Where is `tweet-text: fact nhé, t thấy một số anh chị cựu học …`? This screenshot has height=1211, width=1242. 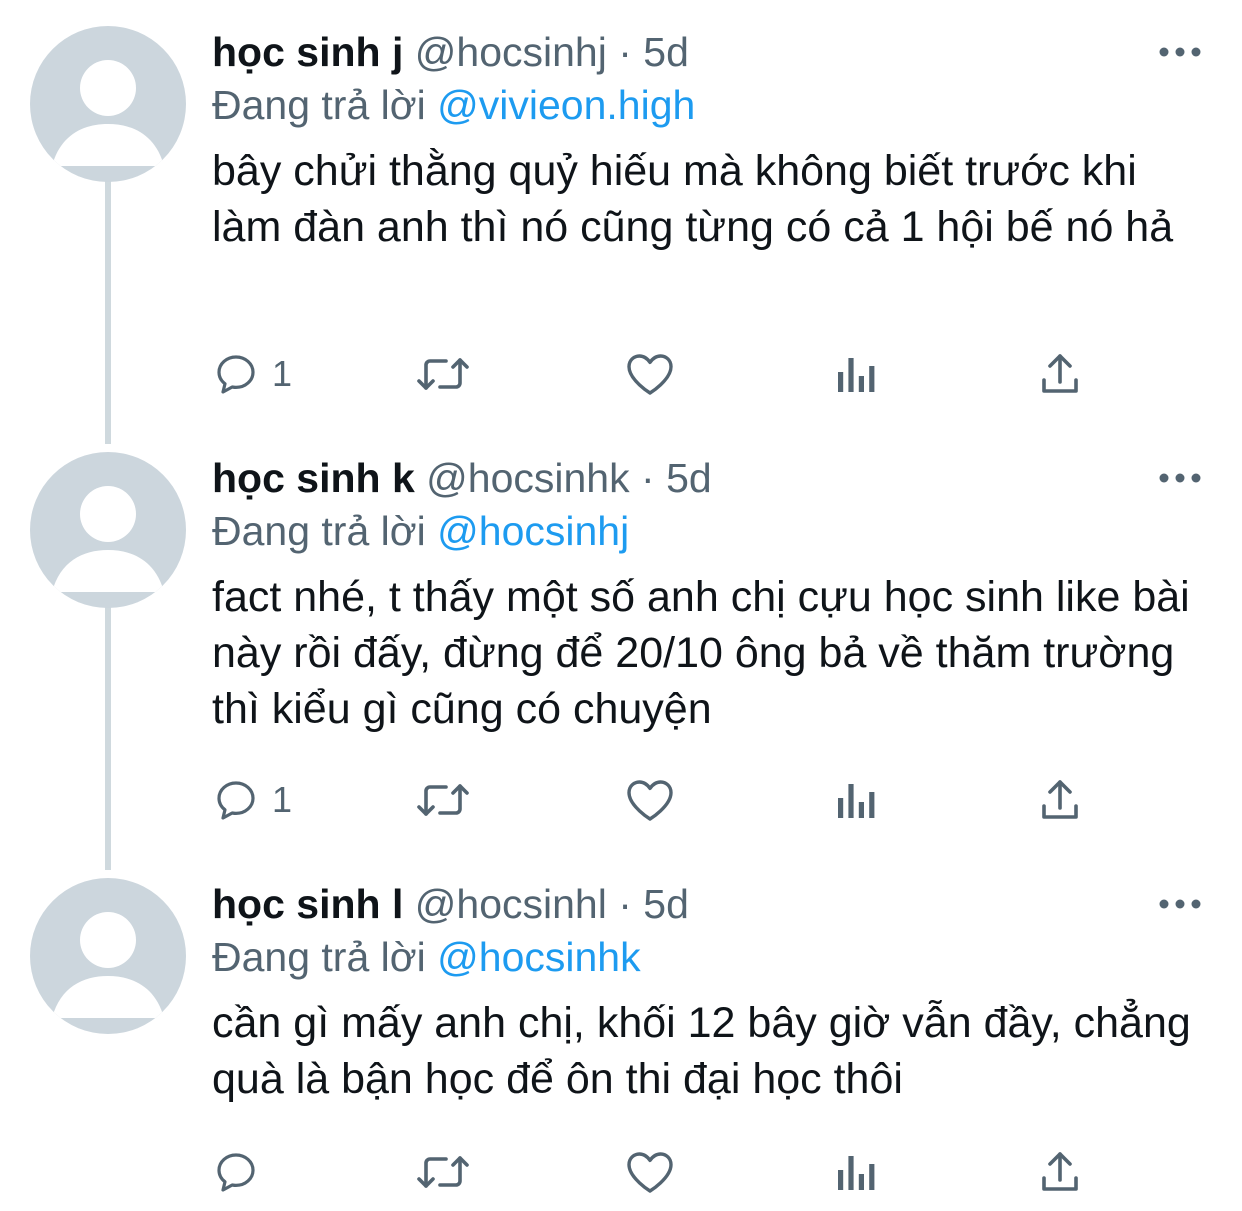 tweet-text: fact nhé, t thấy một số anh chị cựu học … is located at coordinates (701, 653).